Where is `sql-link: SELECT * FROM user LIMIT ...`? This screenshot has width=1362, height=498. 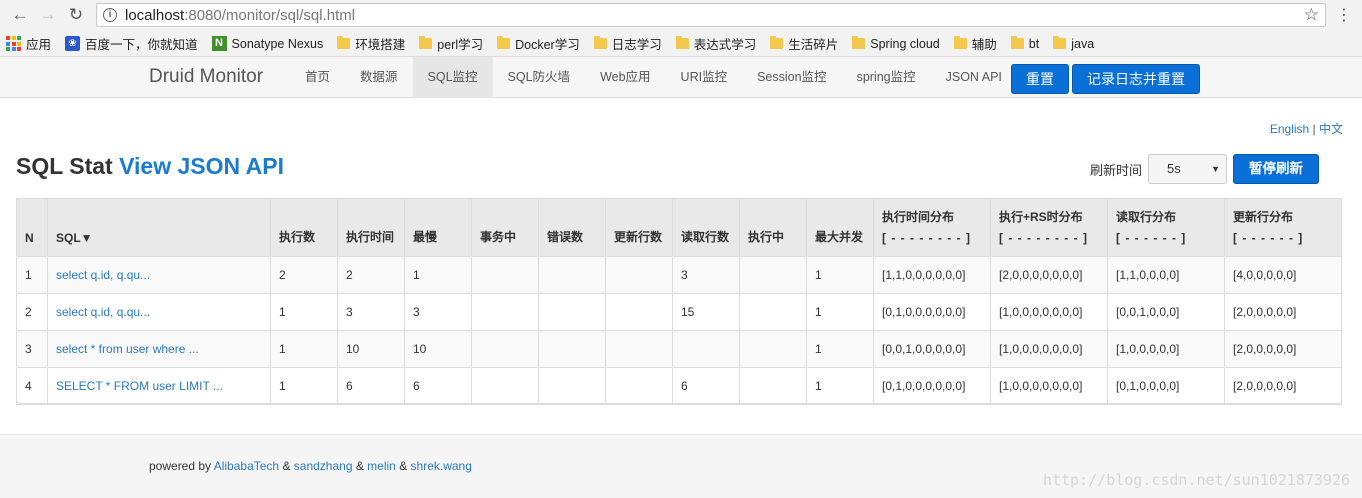 sql-link: SELECT * FROM user LIMIT ... is located at coordinates (159, 386).